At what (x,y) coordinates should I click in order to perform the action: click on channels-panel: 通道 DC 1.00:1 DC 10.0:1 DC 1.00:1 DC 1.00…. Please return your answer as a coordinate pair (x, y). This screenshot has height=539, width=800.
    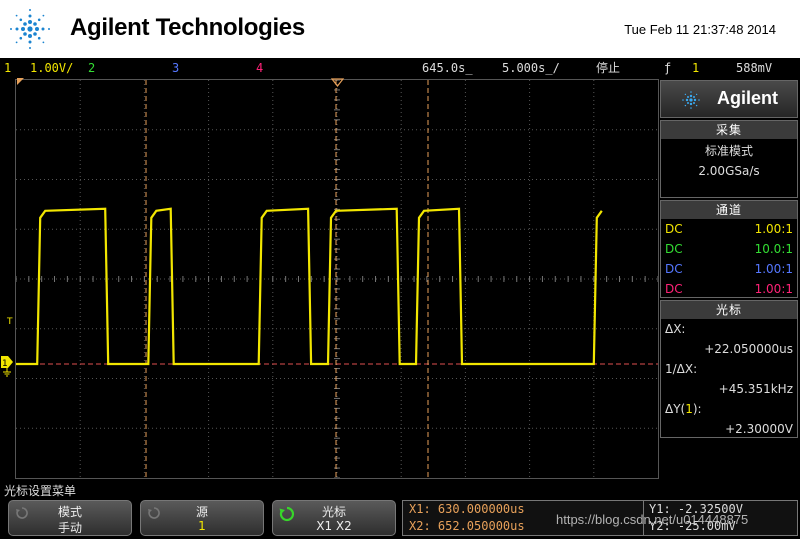
    Looking at the image, I should click on (729, 249).